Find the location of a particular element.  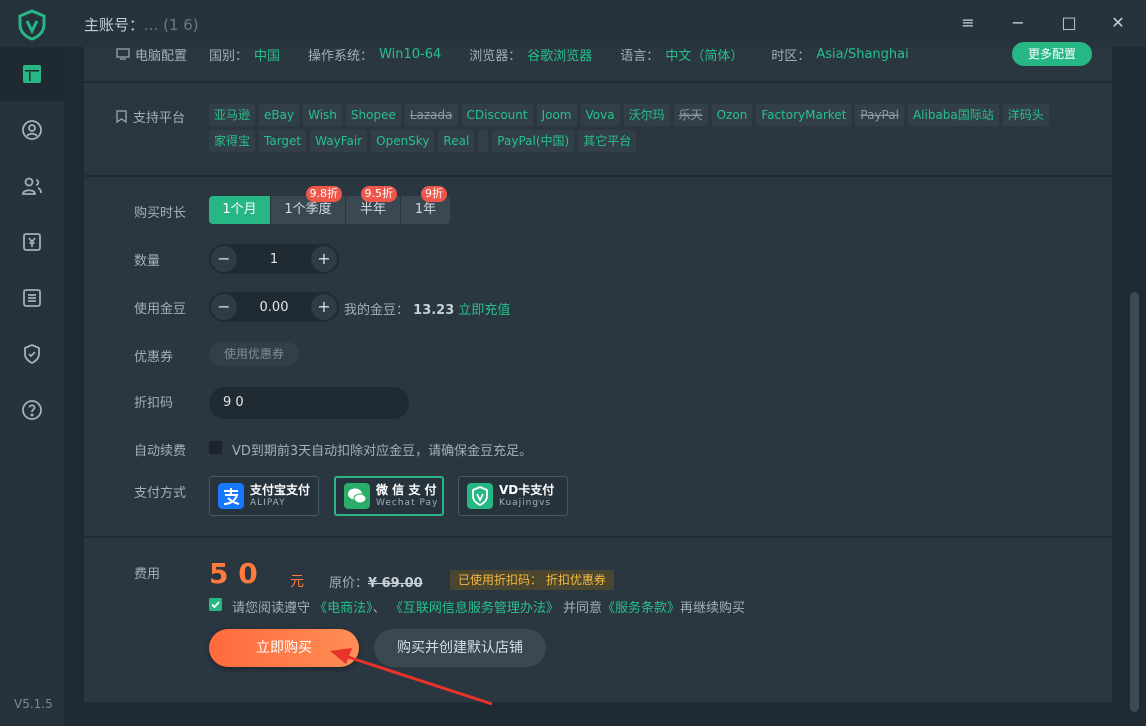

agree-checkbox is located at coordinates (215, 604).